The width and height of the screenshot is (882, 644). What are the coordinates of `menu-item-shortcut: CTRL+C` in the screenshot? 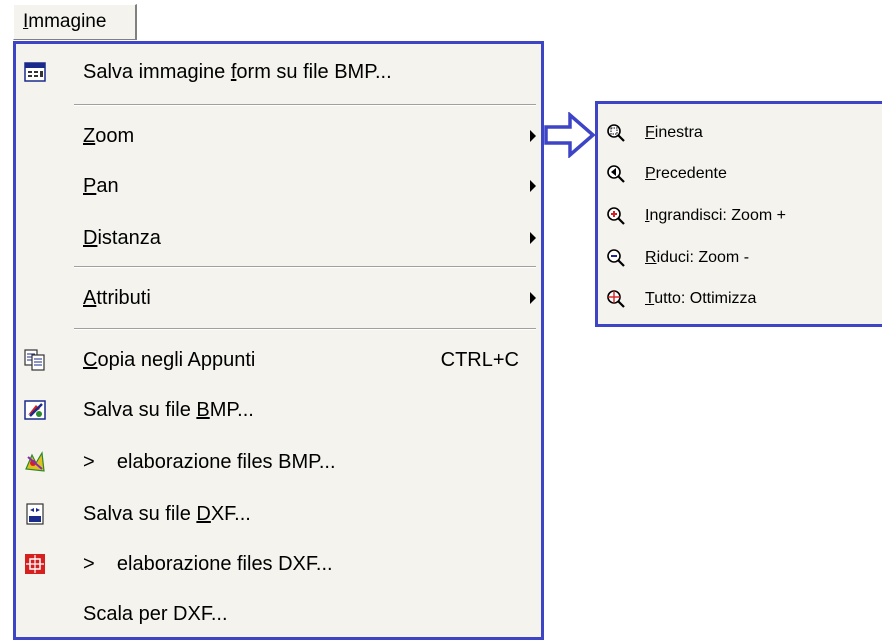 It's located at (479, 359).